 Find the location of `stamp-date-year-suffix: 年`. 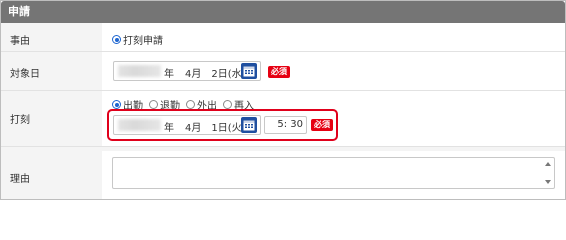

stamp-date-year-suffix: 年 is located at coordinates (169, 128).